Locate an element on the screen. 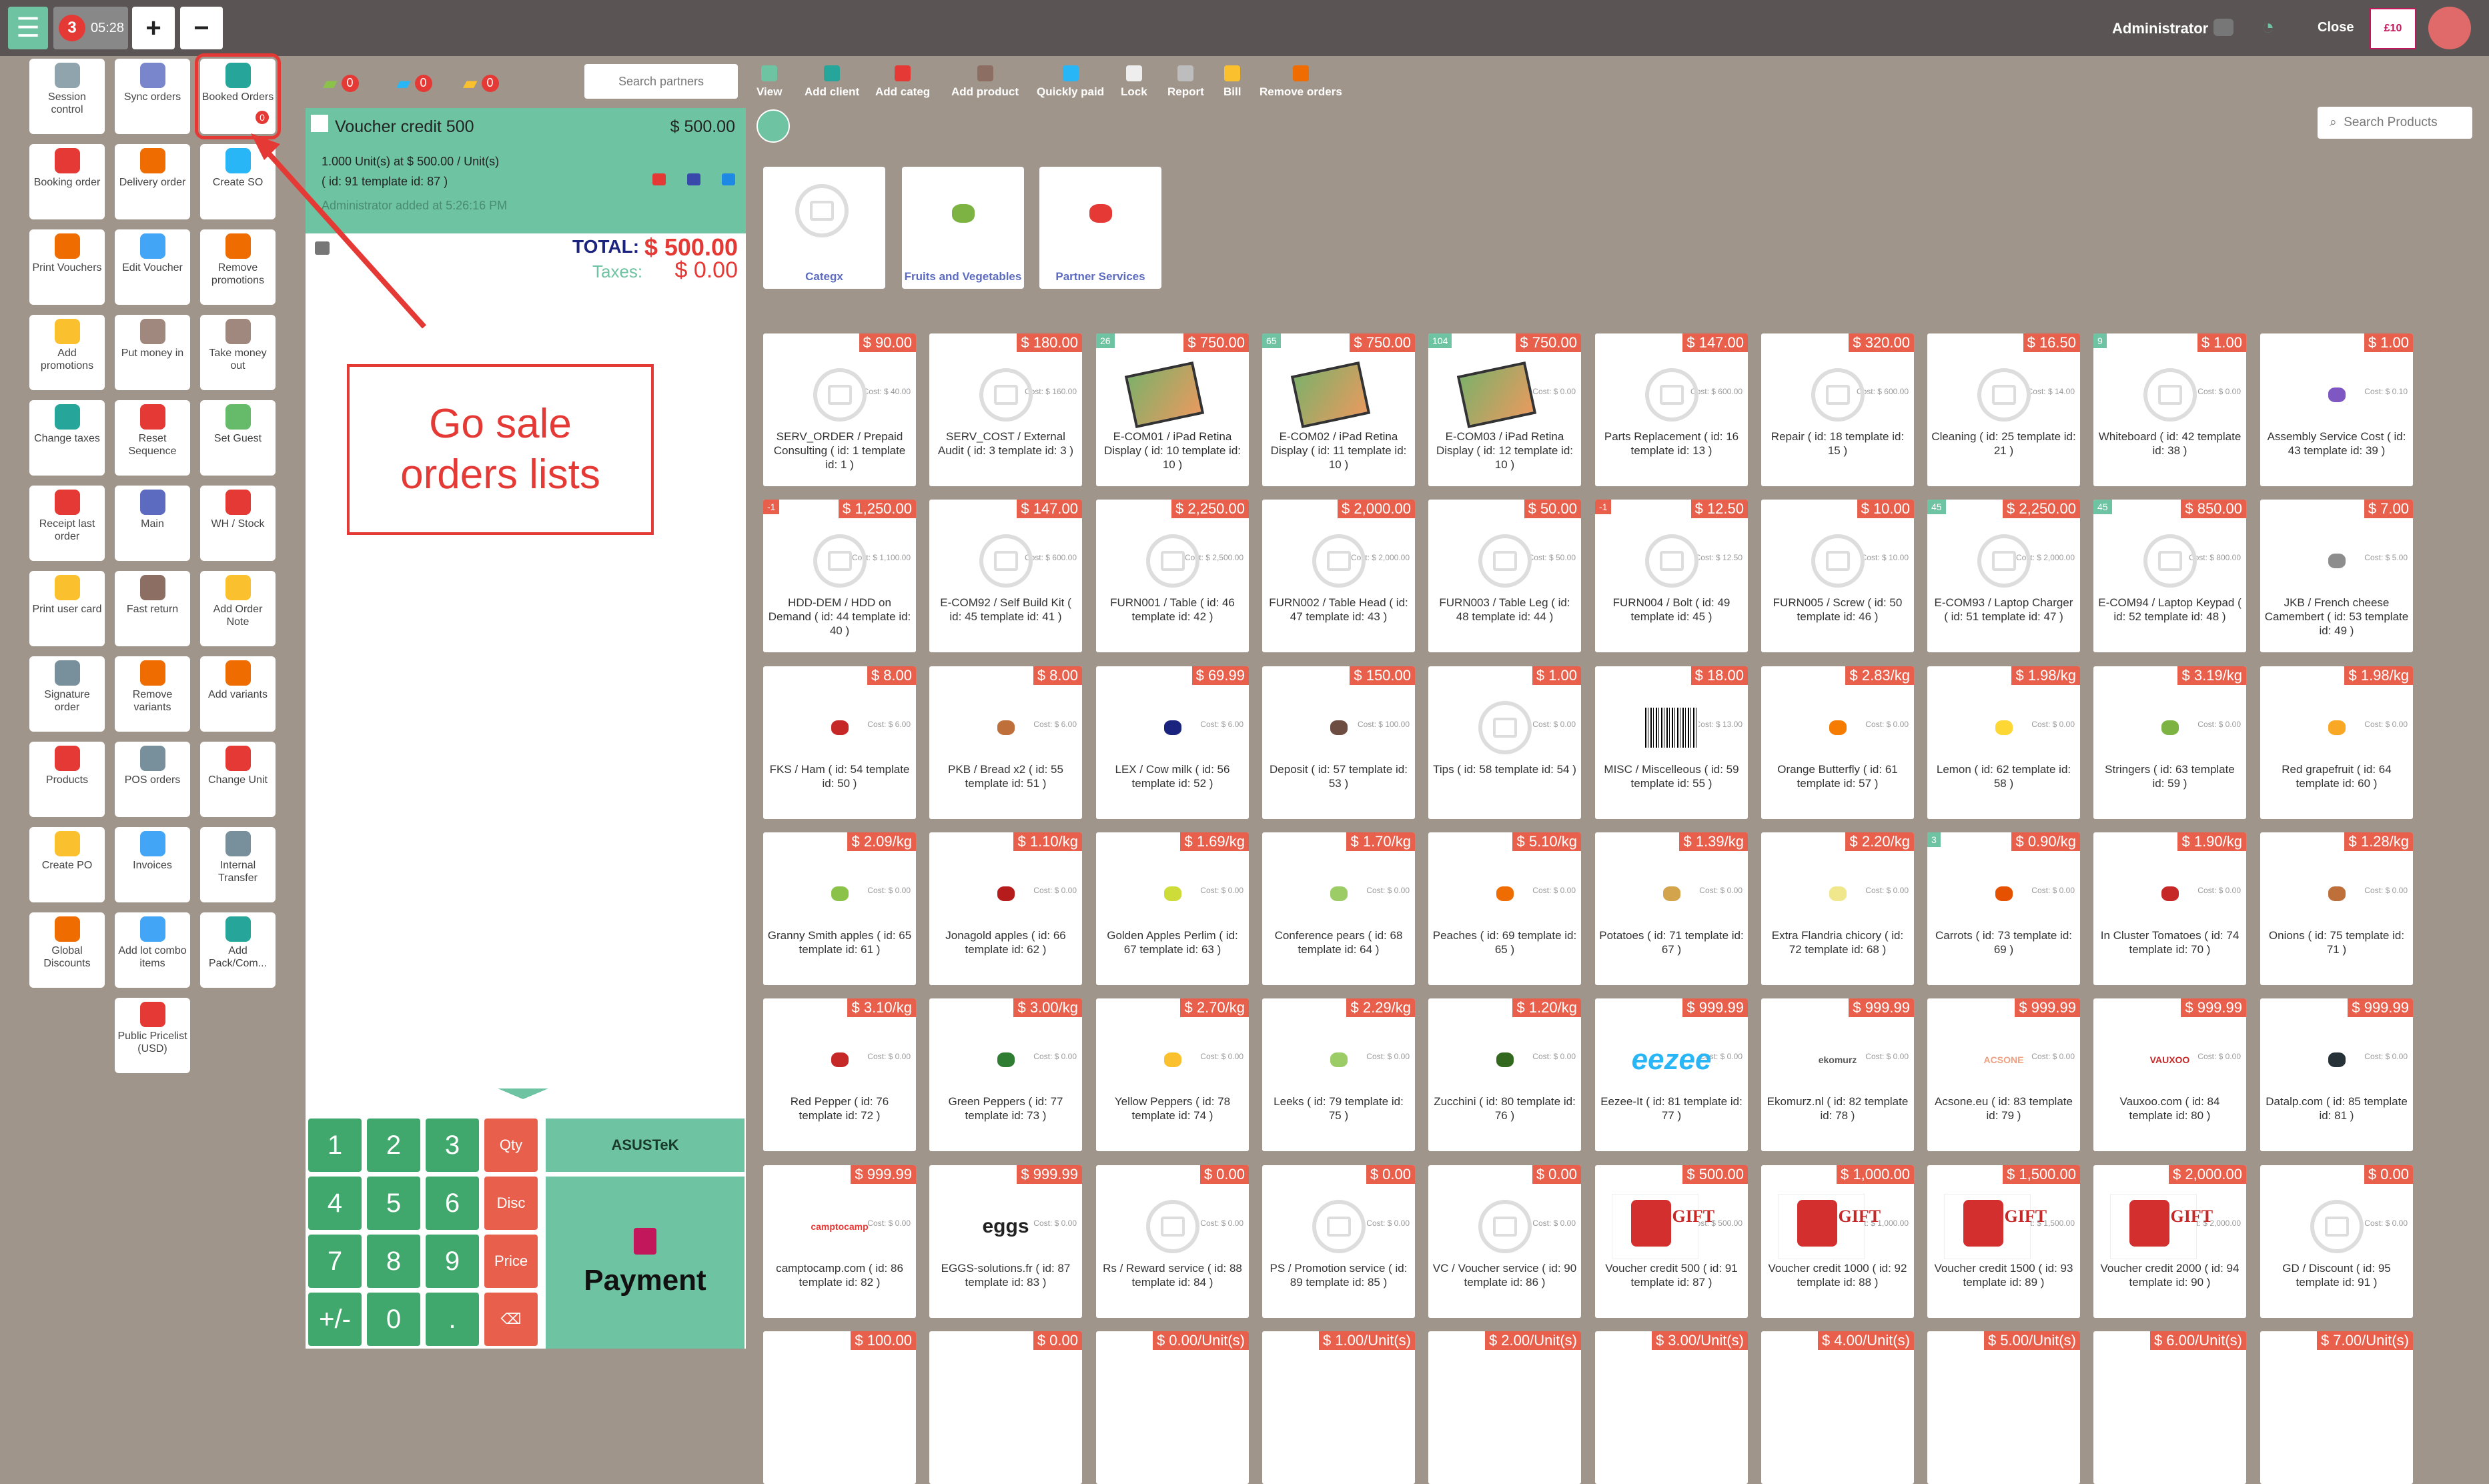 The width and height of the screenshot is (2489, 1484). product-card: $ 6.00/Unit(s) is located at coordinates (2169, 1407).